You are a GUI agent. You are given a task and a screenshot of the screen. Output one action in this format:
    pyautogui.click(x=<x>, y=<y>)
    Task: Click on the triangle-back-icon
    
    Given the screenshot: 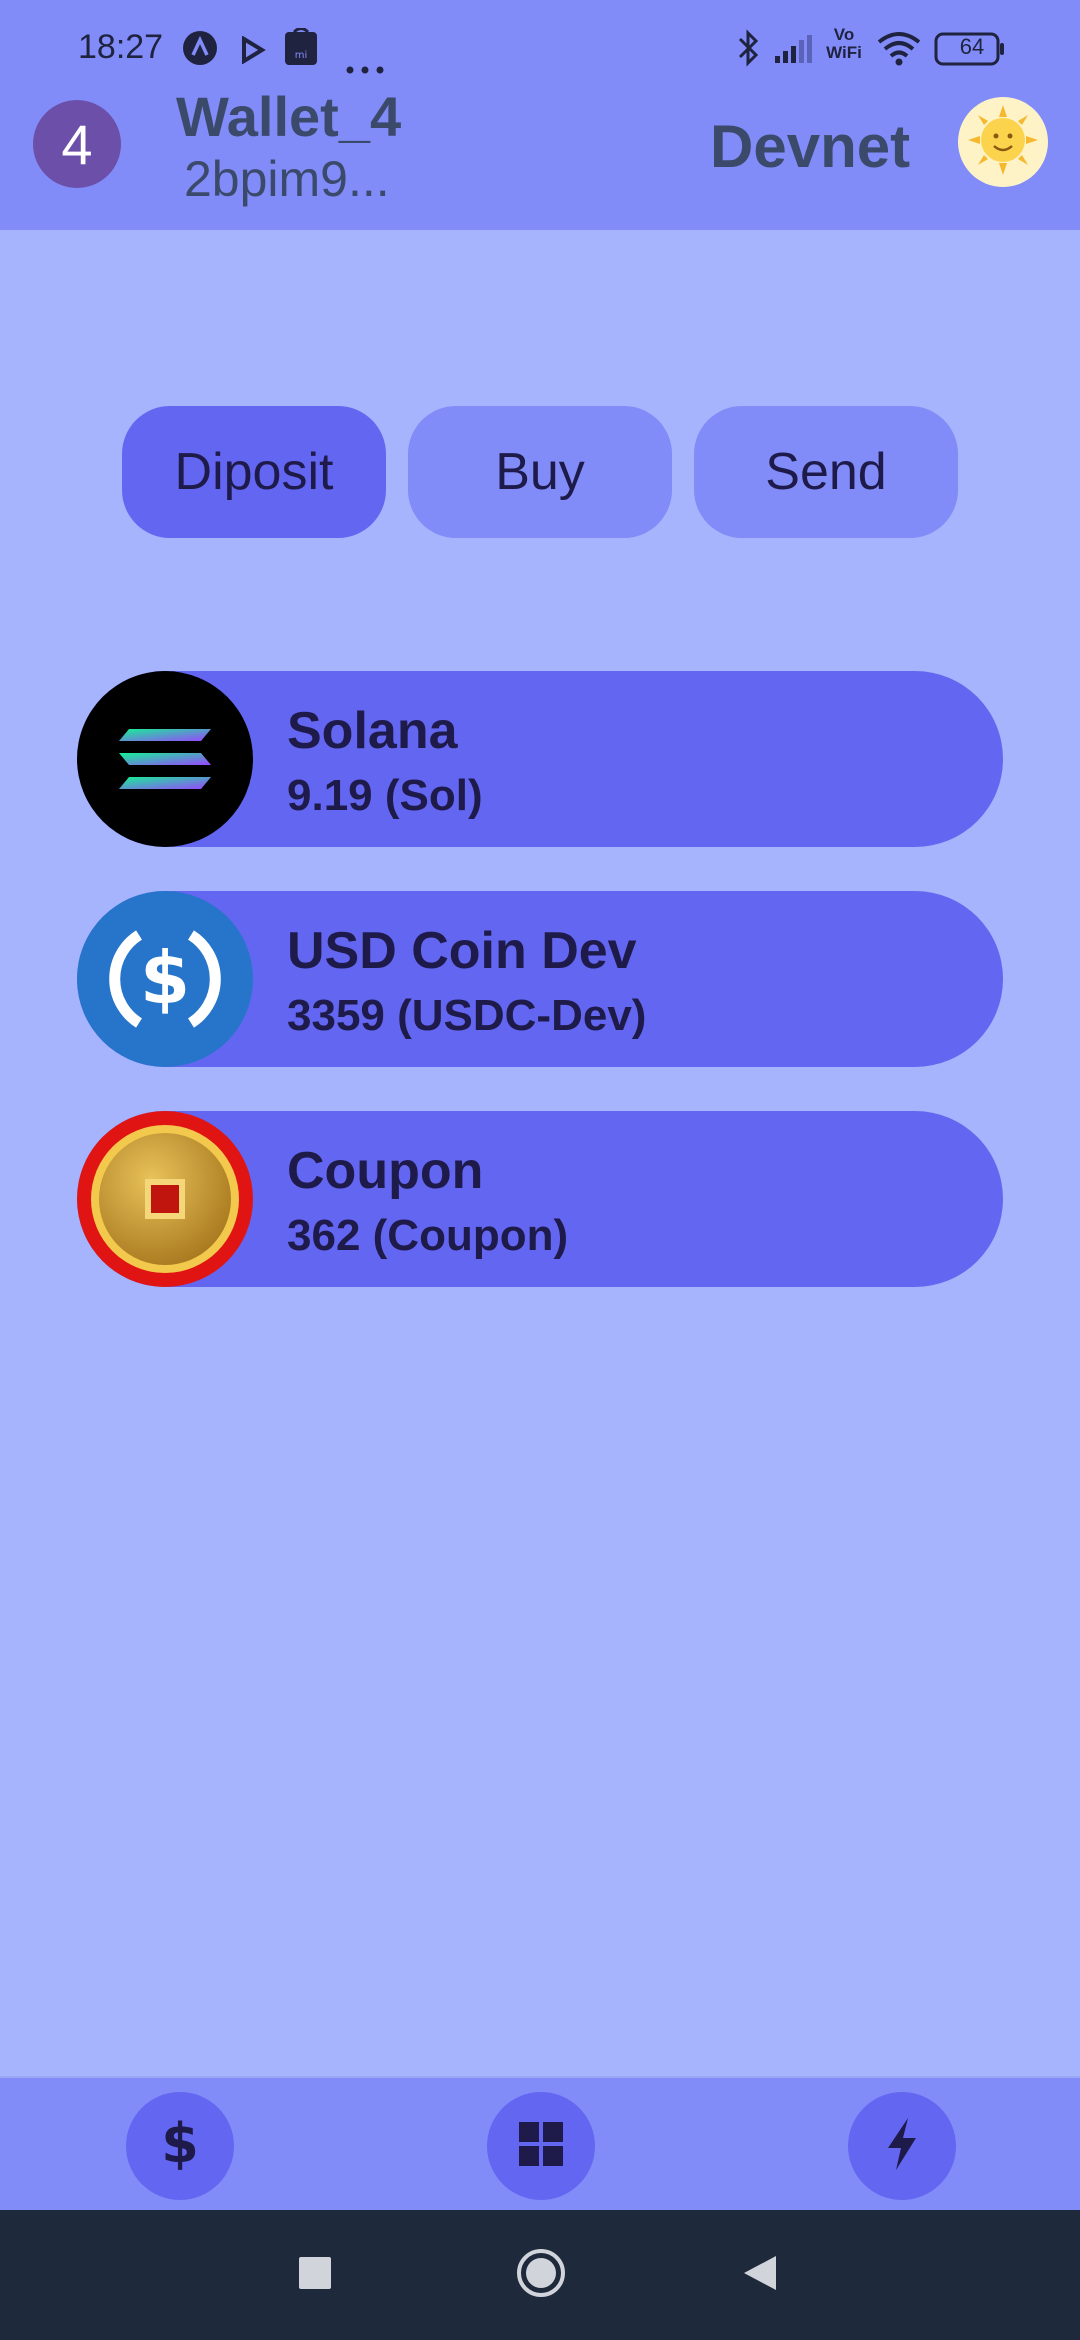 What is the action you would take?
    pyautogui.click(x=760, y=2275)
    